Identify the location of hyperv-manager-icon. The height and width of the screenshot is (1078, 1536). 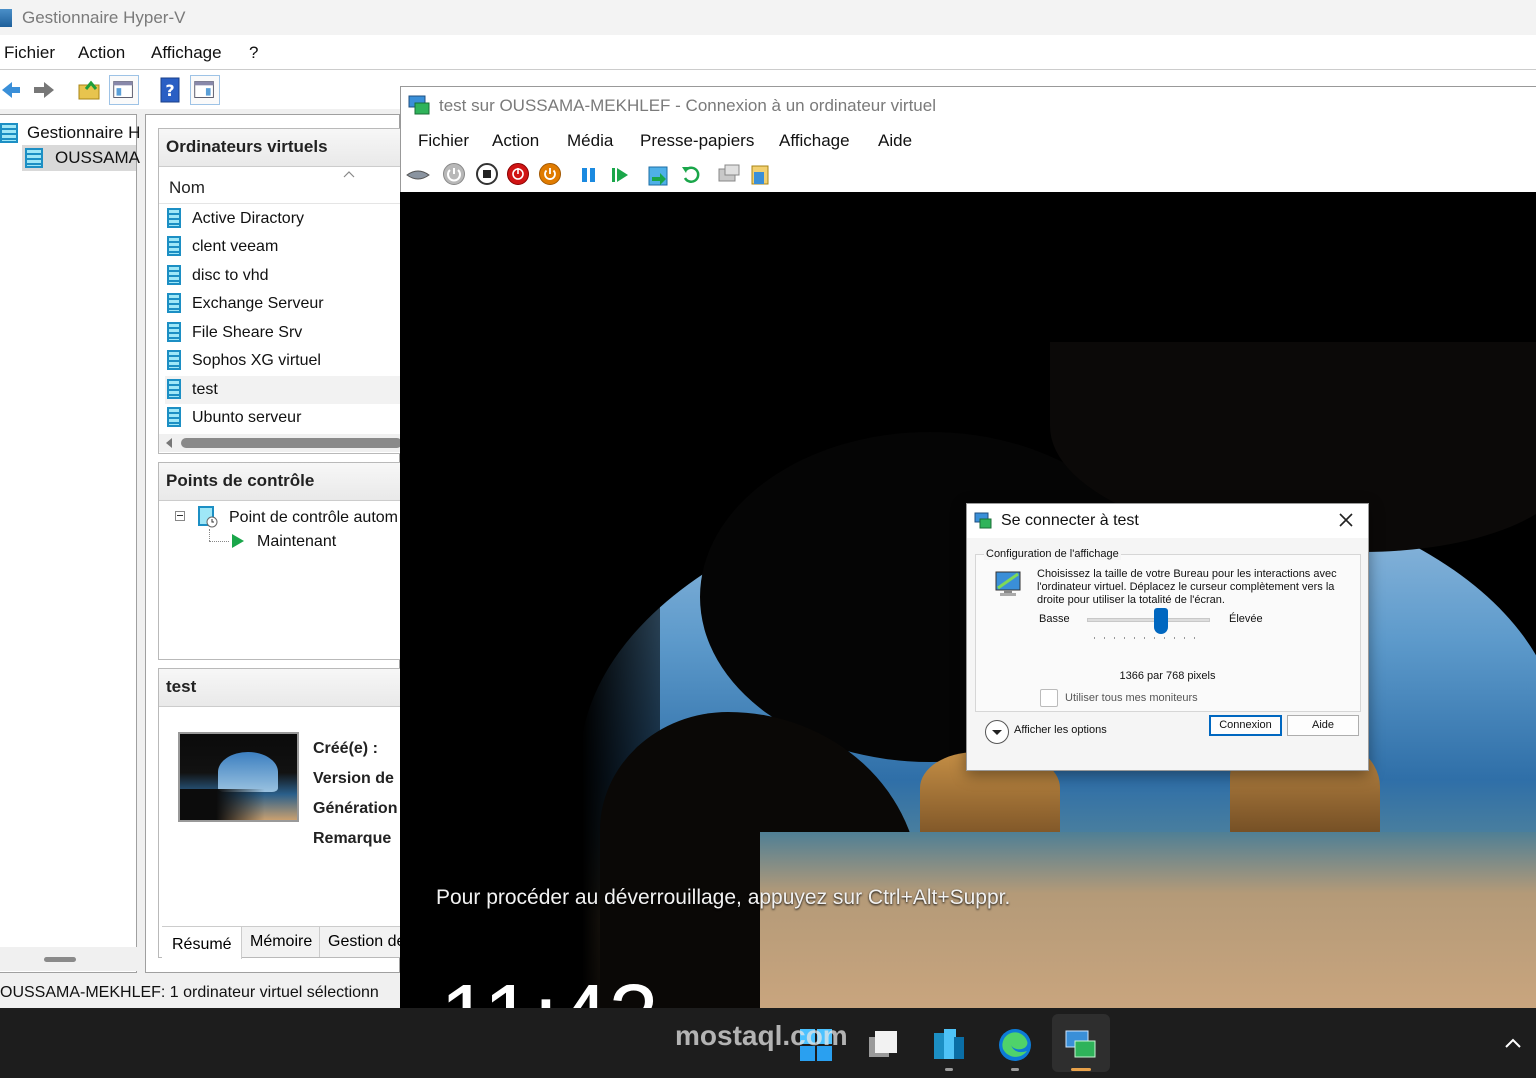
(9, 133).